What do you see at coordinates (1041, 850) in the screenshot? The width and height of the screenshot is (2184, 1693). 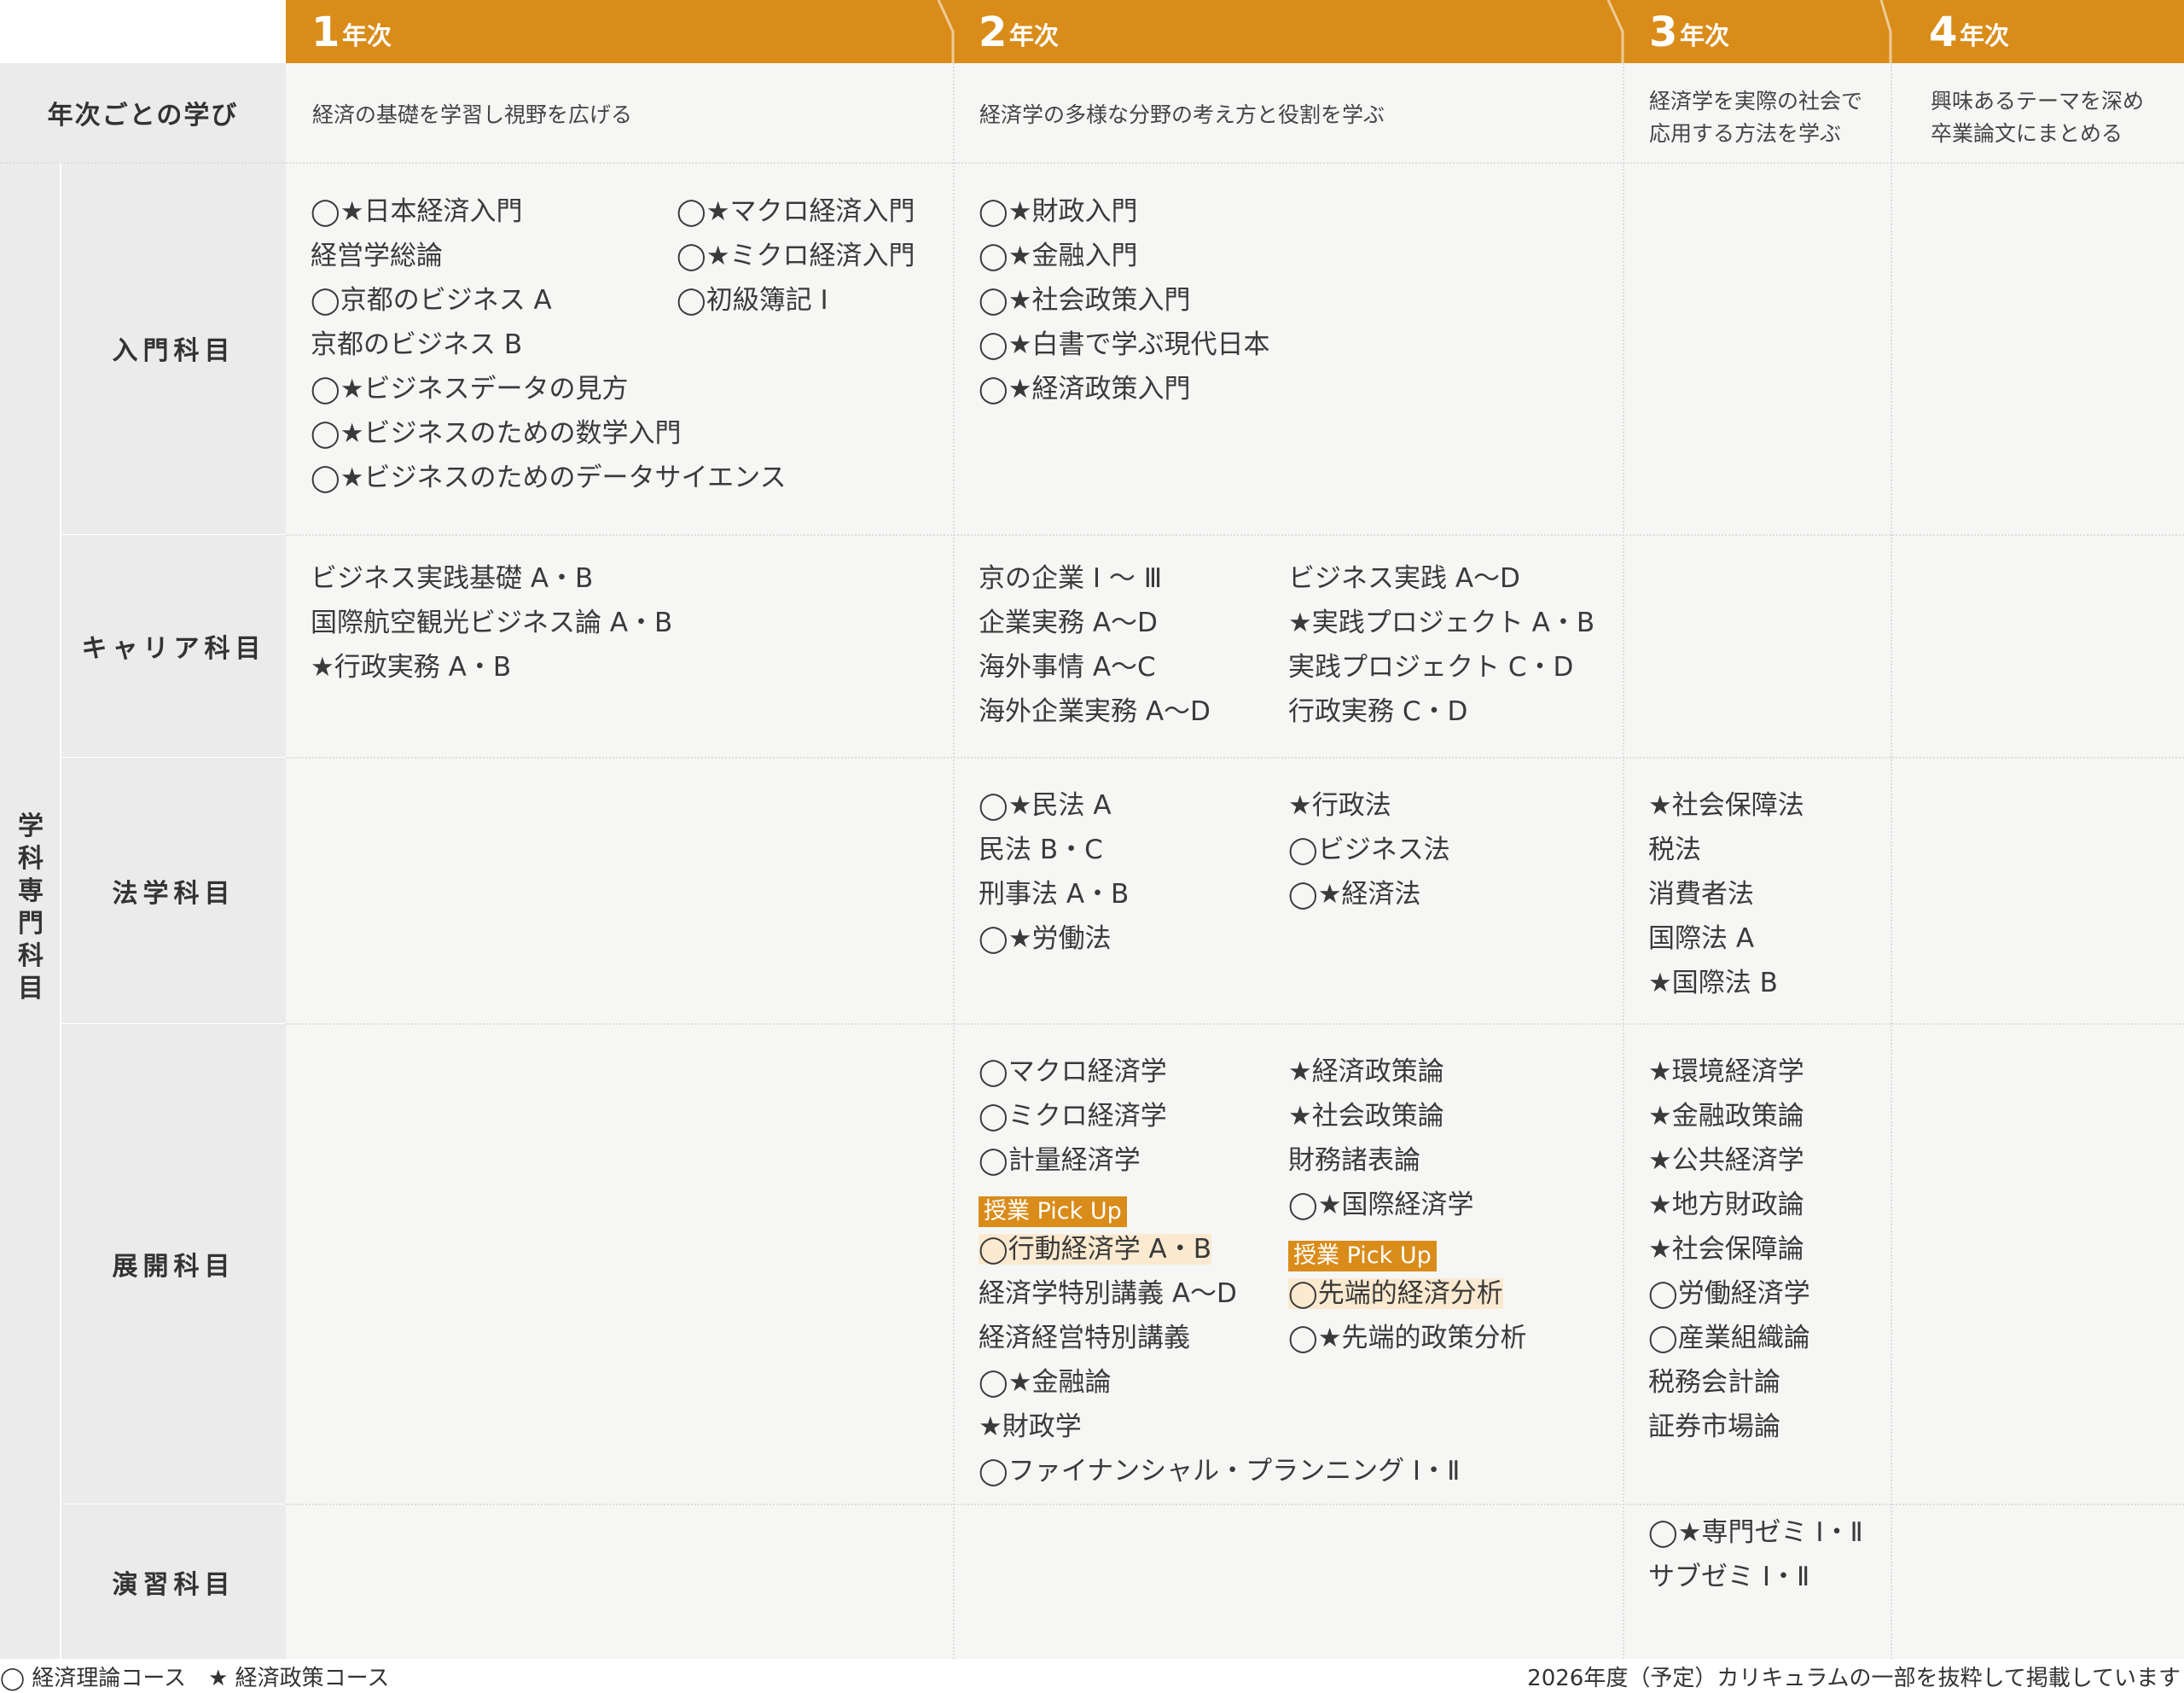 I see `course-item: 民法 B・C` at bounding box center [1041, 850].